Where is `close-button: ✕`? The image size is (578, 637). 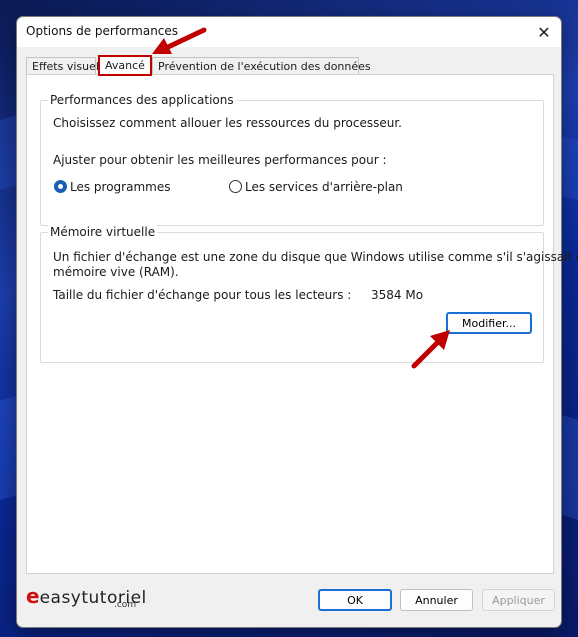 close-button: ✕ is located at coordinates (544, 32).